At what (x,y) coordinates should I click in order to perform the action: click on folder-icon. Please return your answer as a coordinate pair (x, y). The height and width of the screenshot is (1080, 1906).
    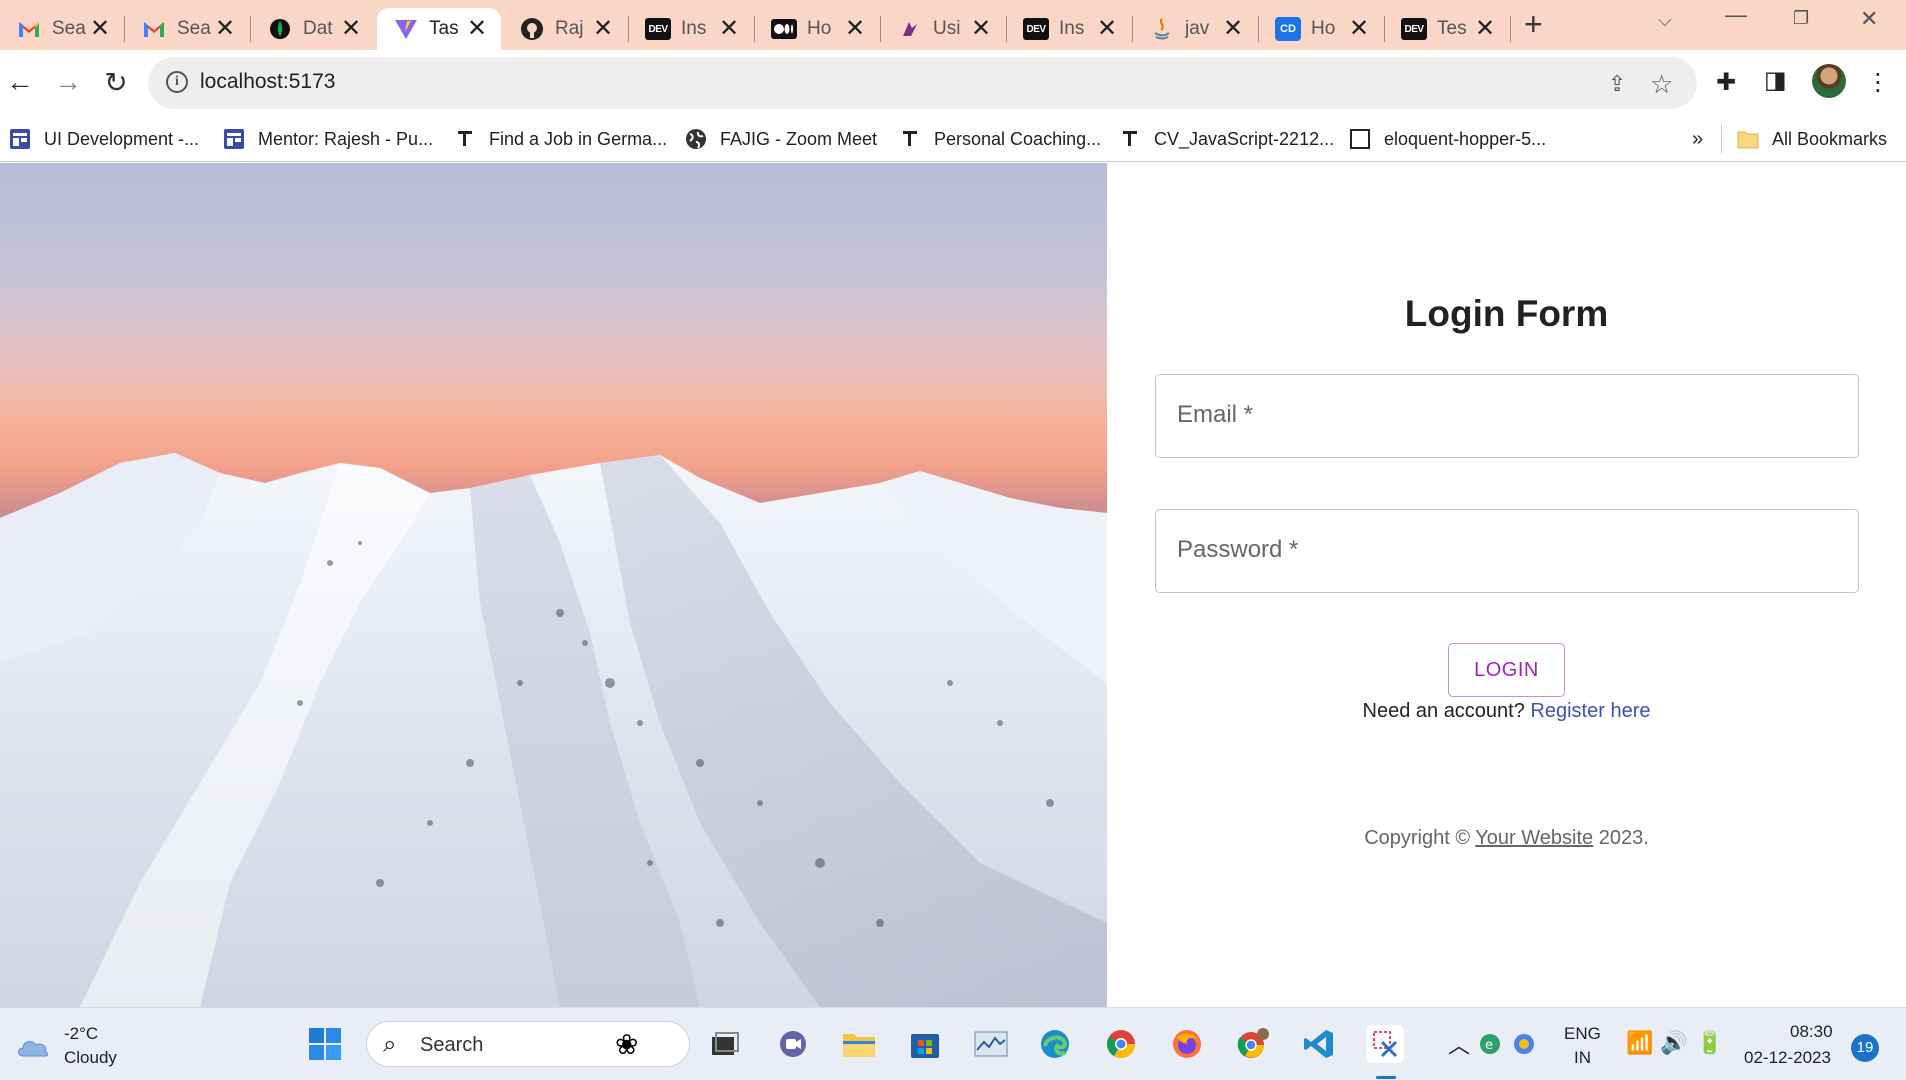
    Looking at the image, I should click on (1748, 139).